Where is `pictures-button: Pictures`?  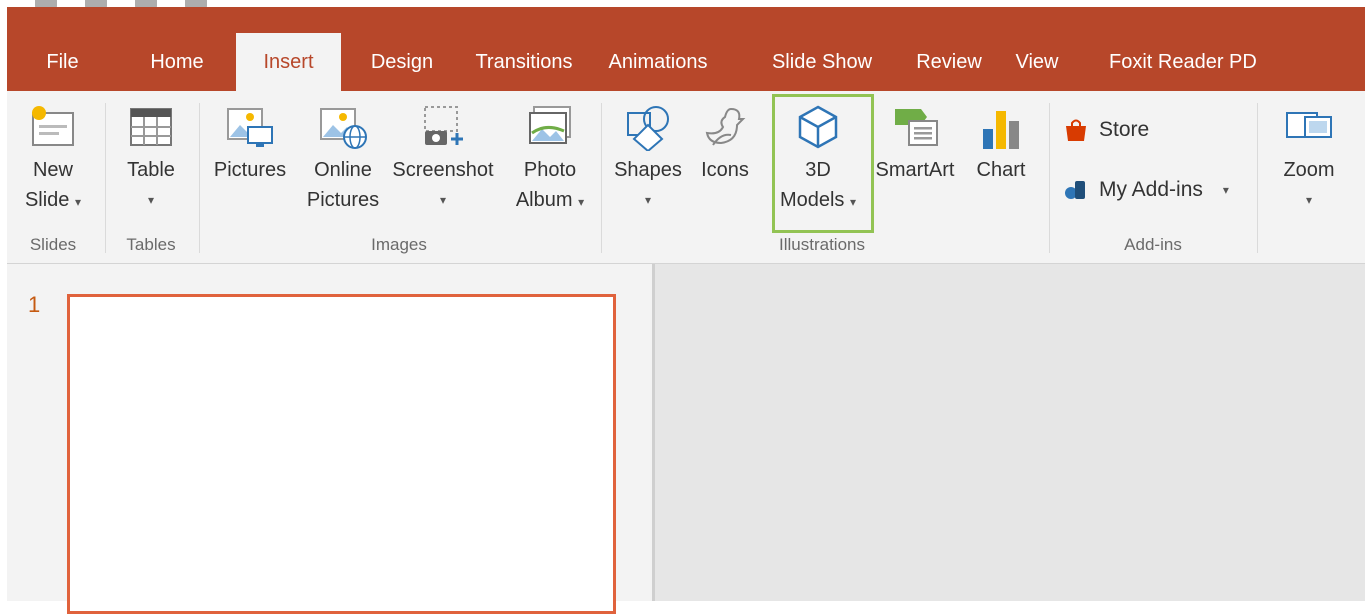
pictures-button: Pictures is located at coordinates (250, 144).